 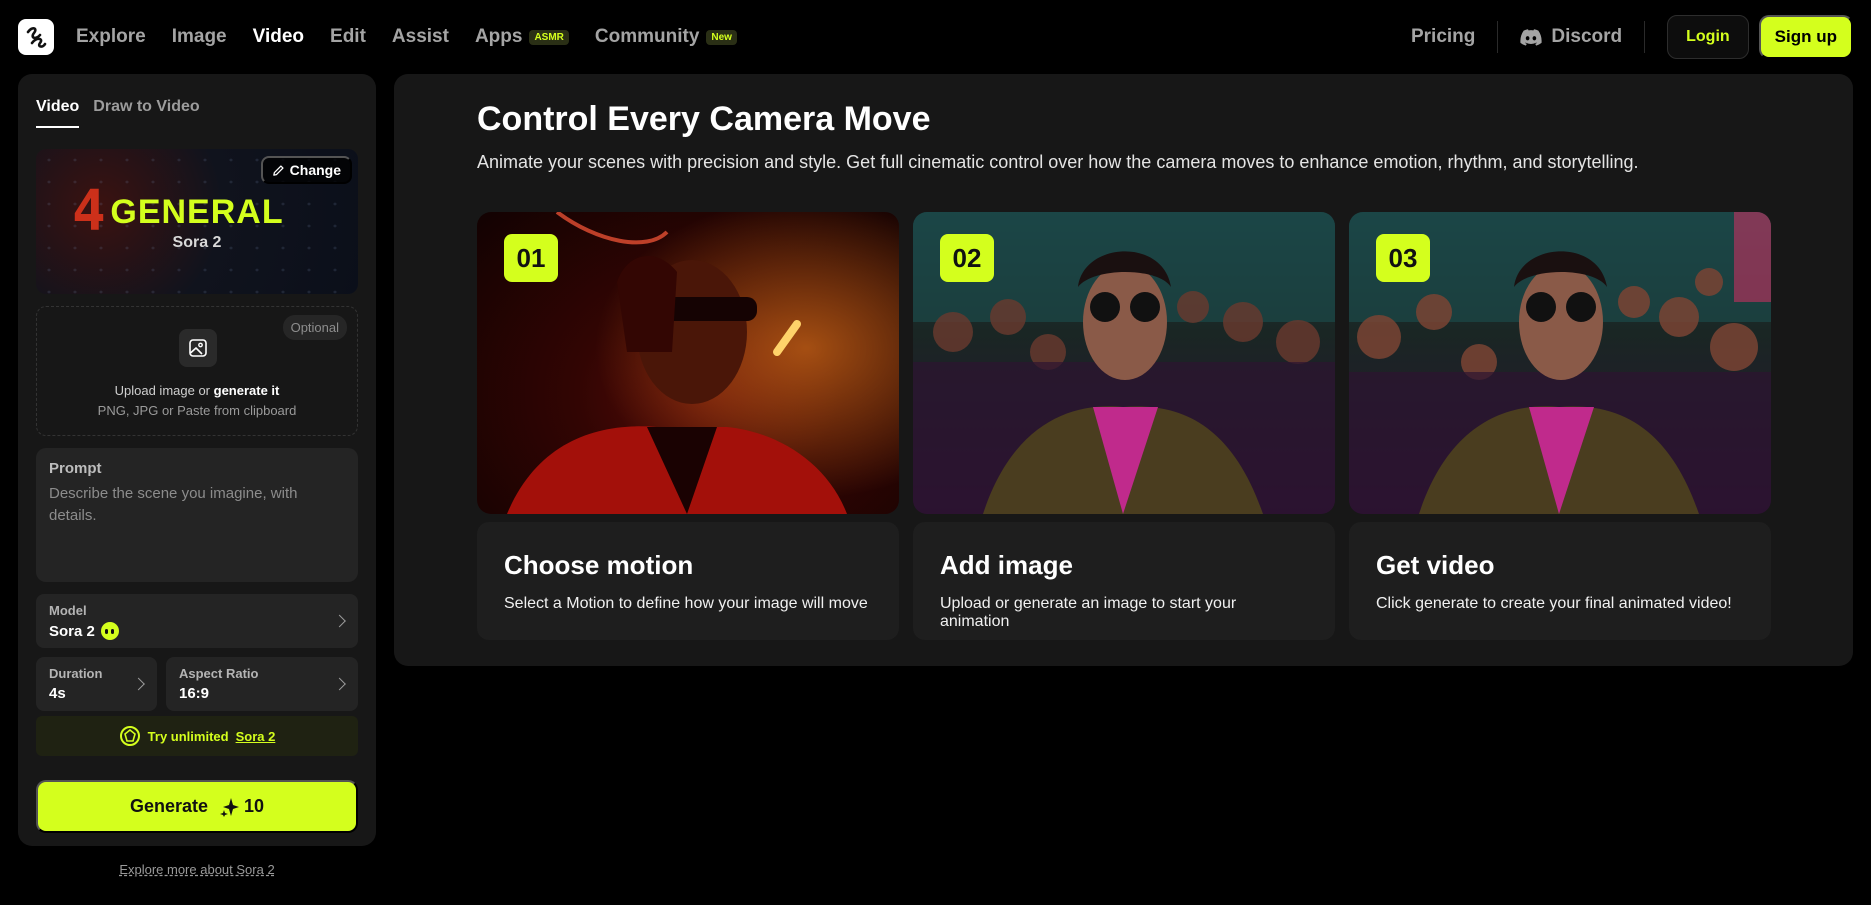 I want to click on generate-label: Generate, so click(x=168, y=806).